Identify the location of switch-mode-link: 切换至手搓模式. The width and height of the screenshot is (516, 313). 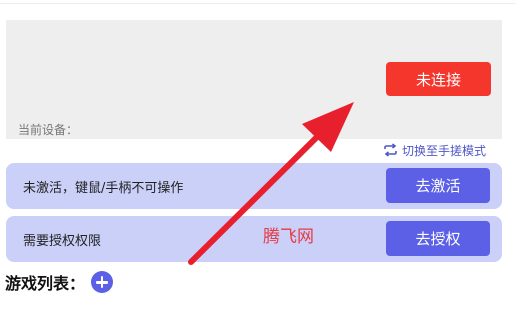
(434, 150).